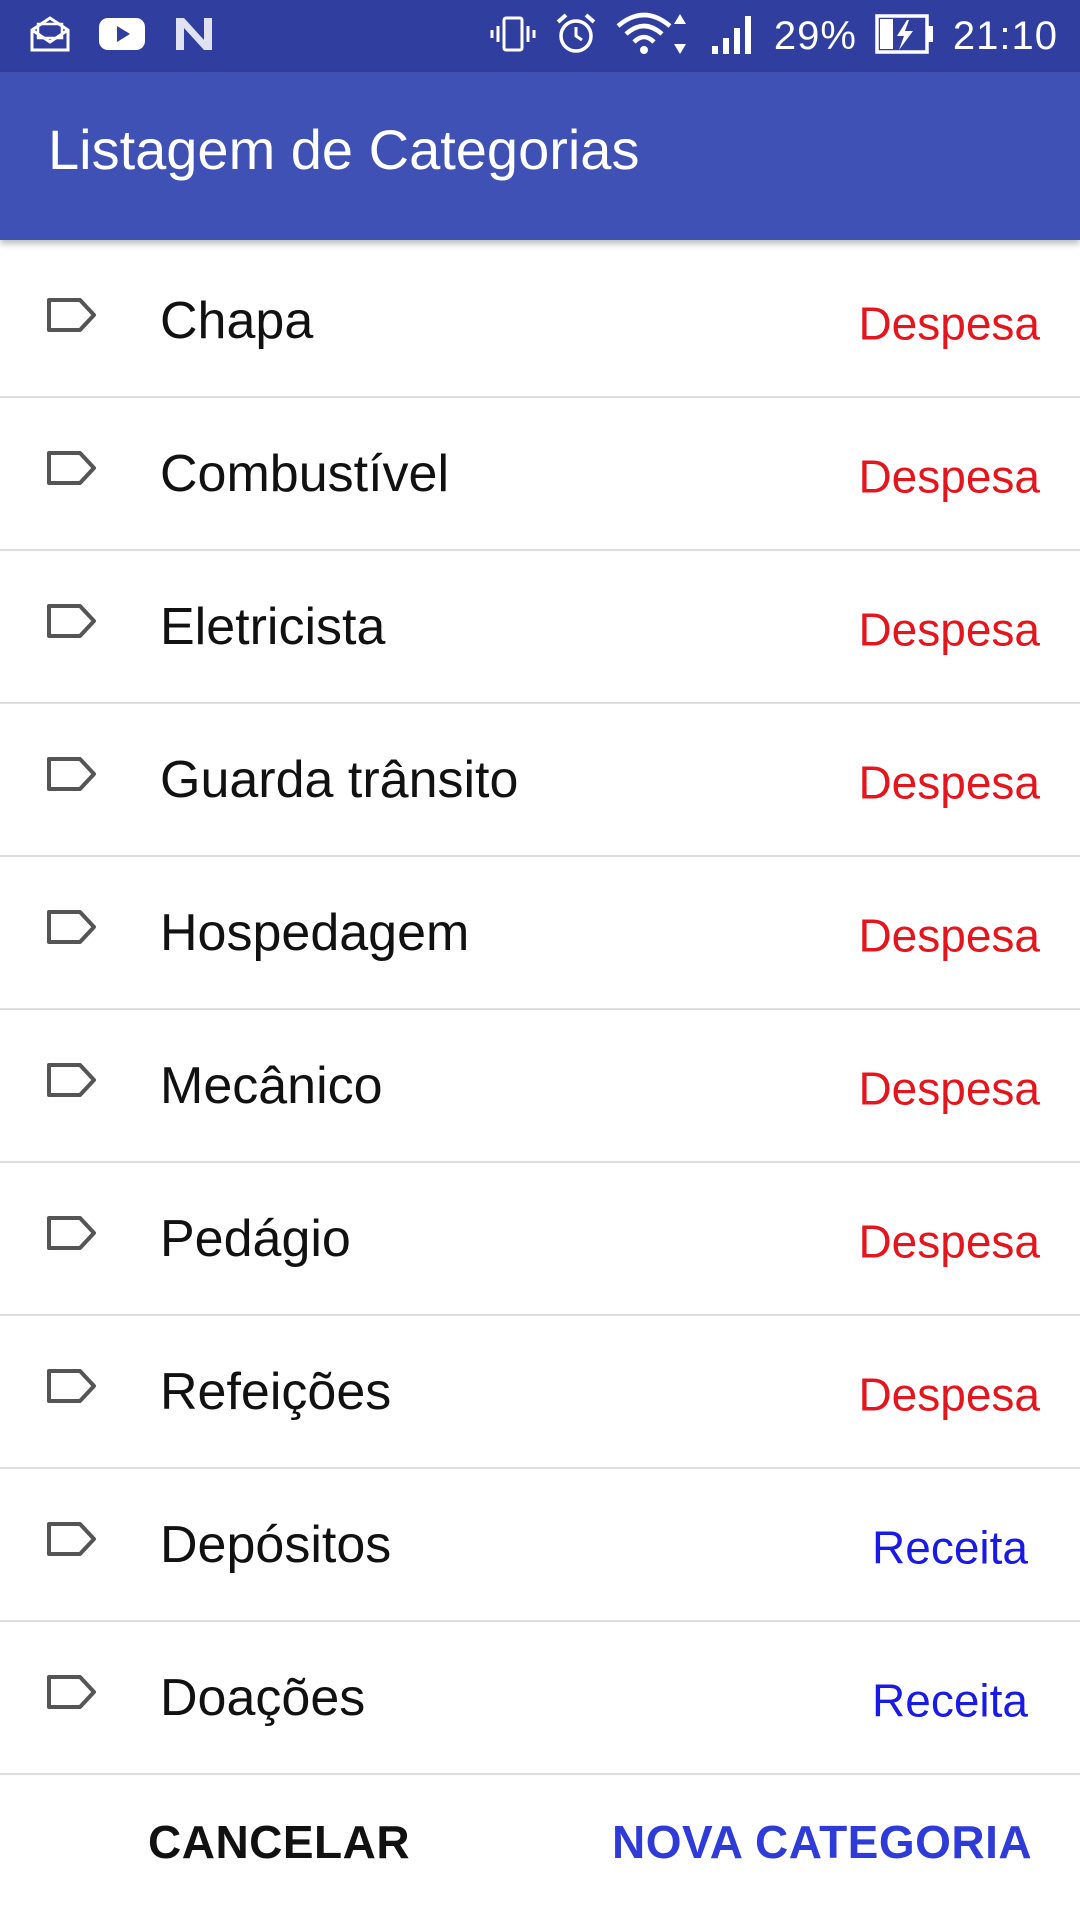 Image resolution: width=1080 pixels, height=1920 pixels. Describe the element at coordinates (540, 933) in the screenshot. I see `category-list-item: Hospedagem Despesa` at that location.